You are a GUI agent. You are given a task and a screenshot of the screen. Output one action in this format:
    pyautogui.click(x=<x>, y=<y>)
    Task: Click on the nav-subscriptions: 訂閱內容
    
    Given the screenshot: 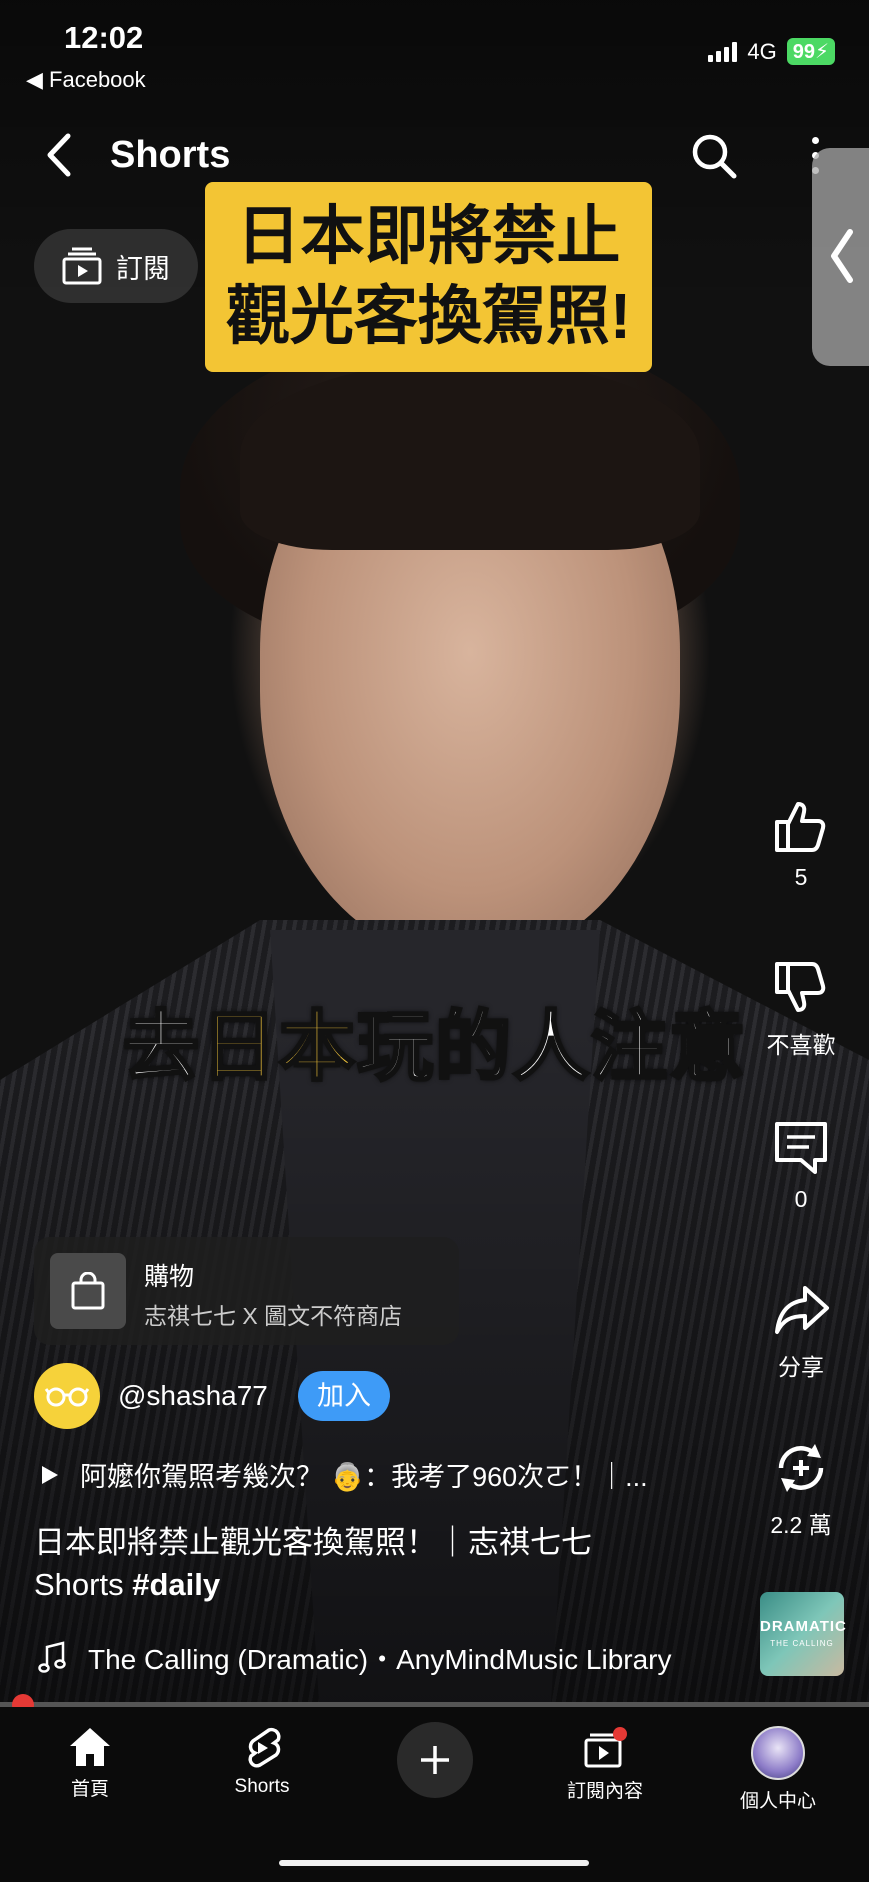 What is the action you would take?
    pyautogui.click(x=605, y=1764)
    